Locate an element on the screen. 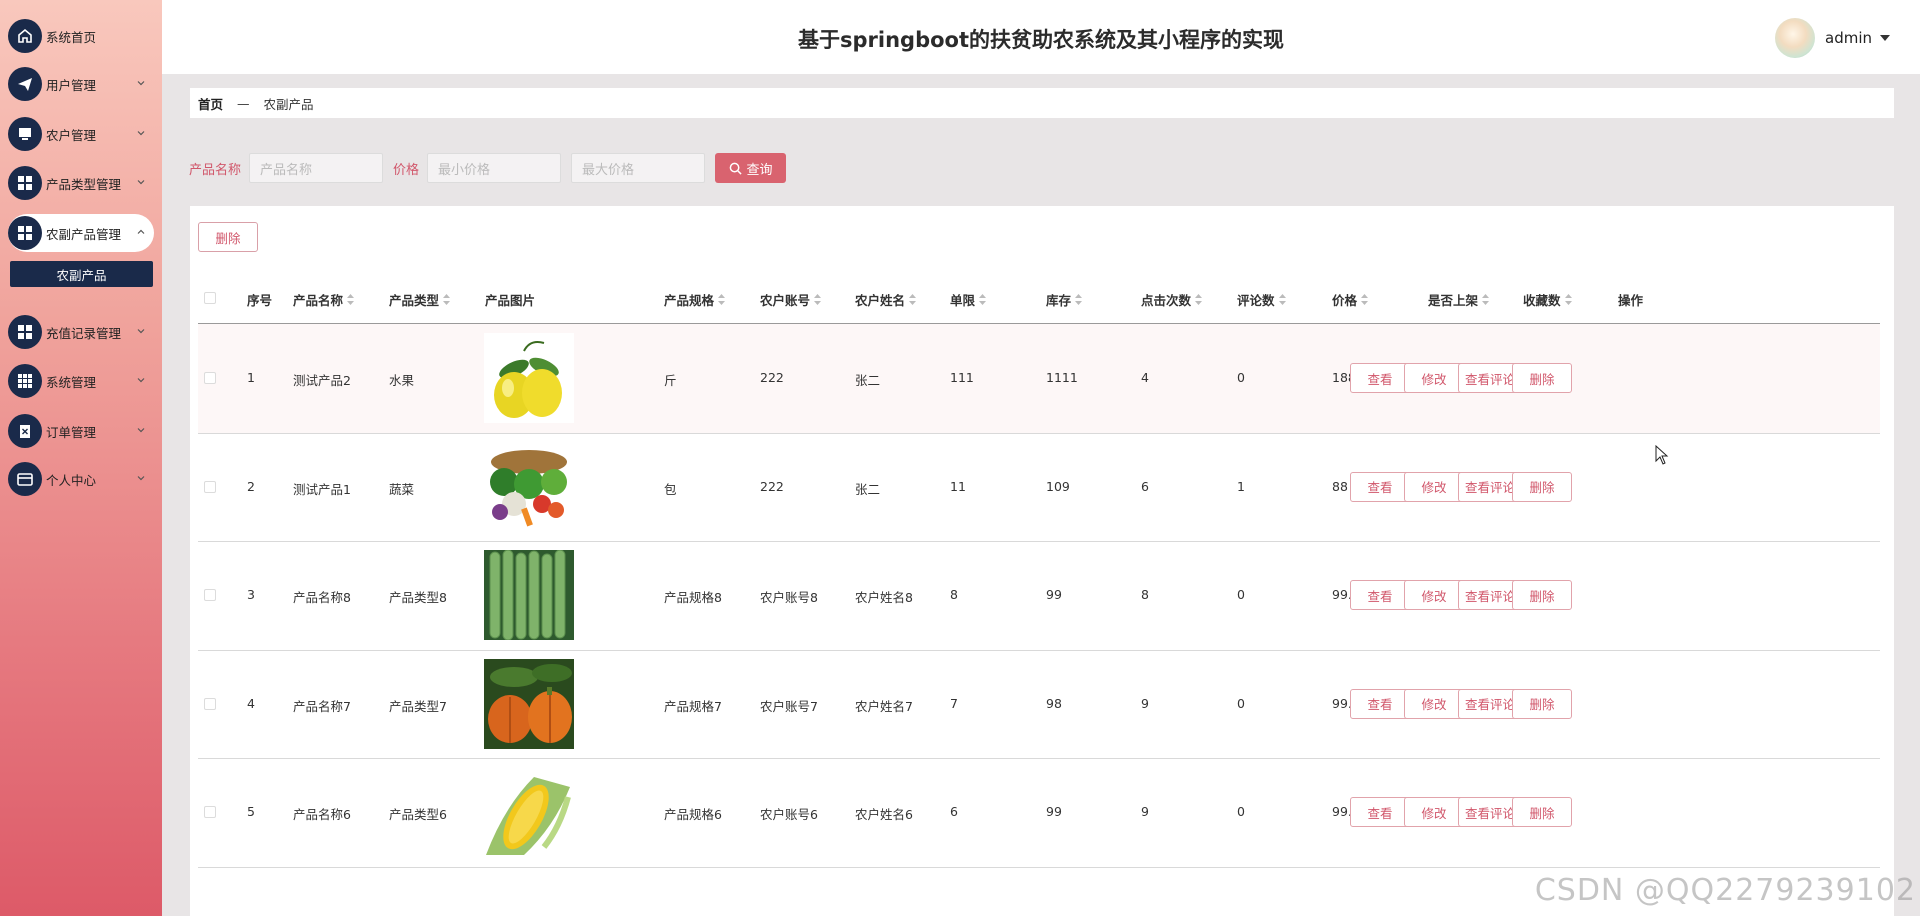 This screenshot has width=1920, height=916. avatar is located at coordinates (1795, 38).